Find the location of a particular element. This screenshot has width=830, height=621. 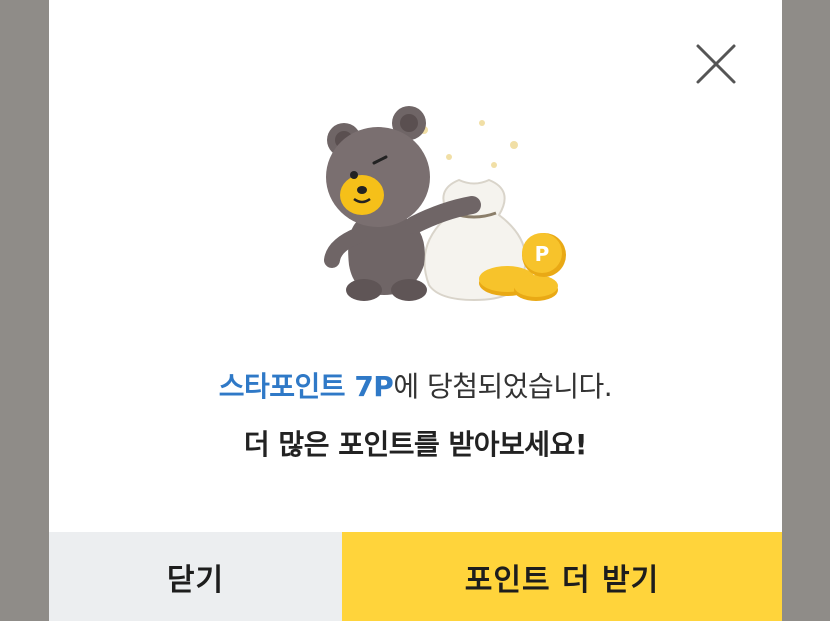

dialog-button-bar: 닫기 포인트 더 받기 is located at coordinates (415, 576).